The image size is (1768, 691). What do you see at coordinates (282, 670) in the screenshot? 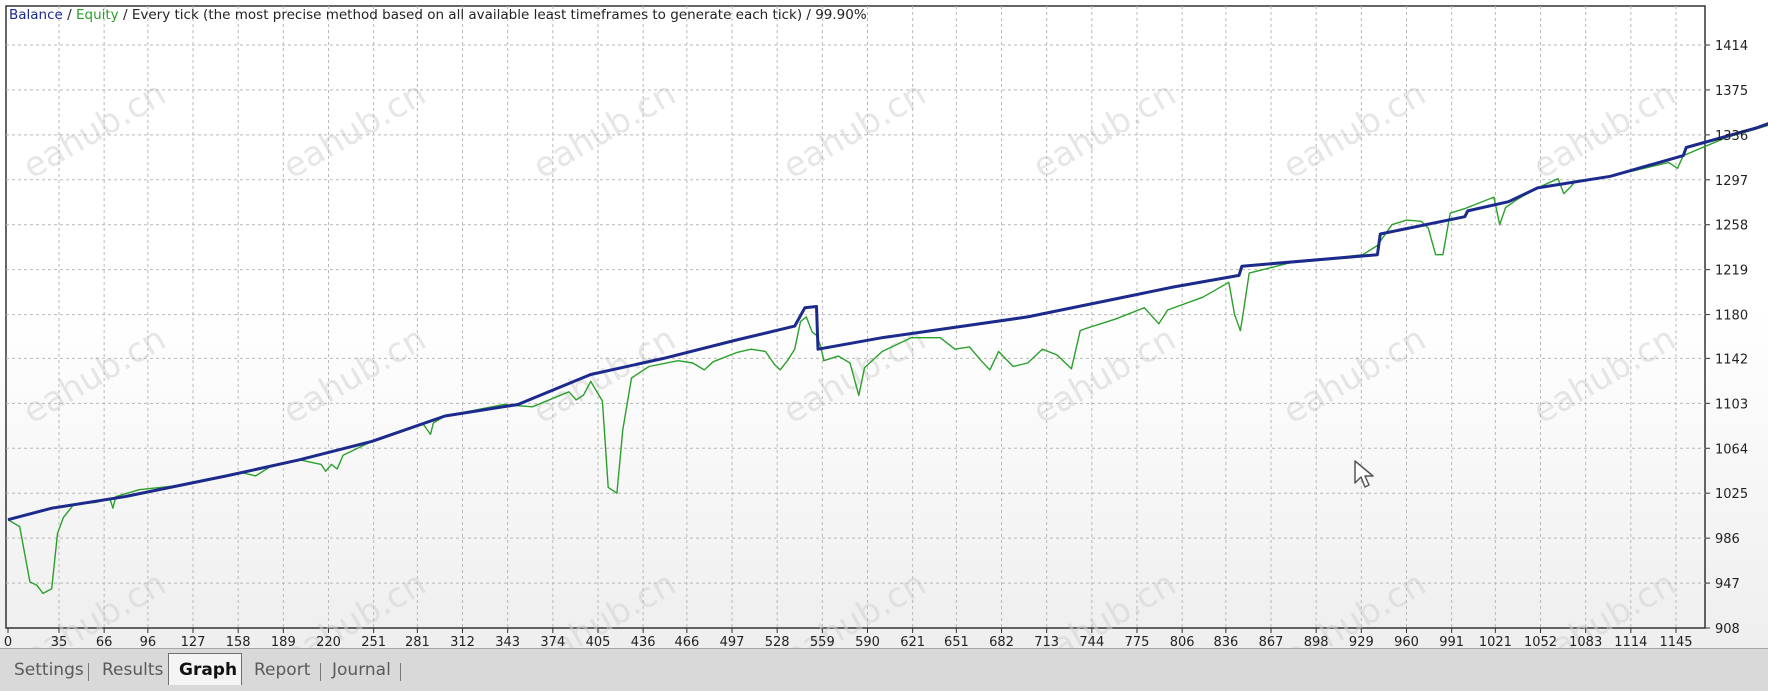
I see `tab-report: Report` at bounding box center [282, 670].